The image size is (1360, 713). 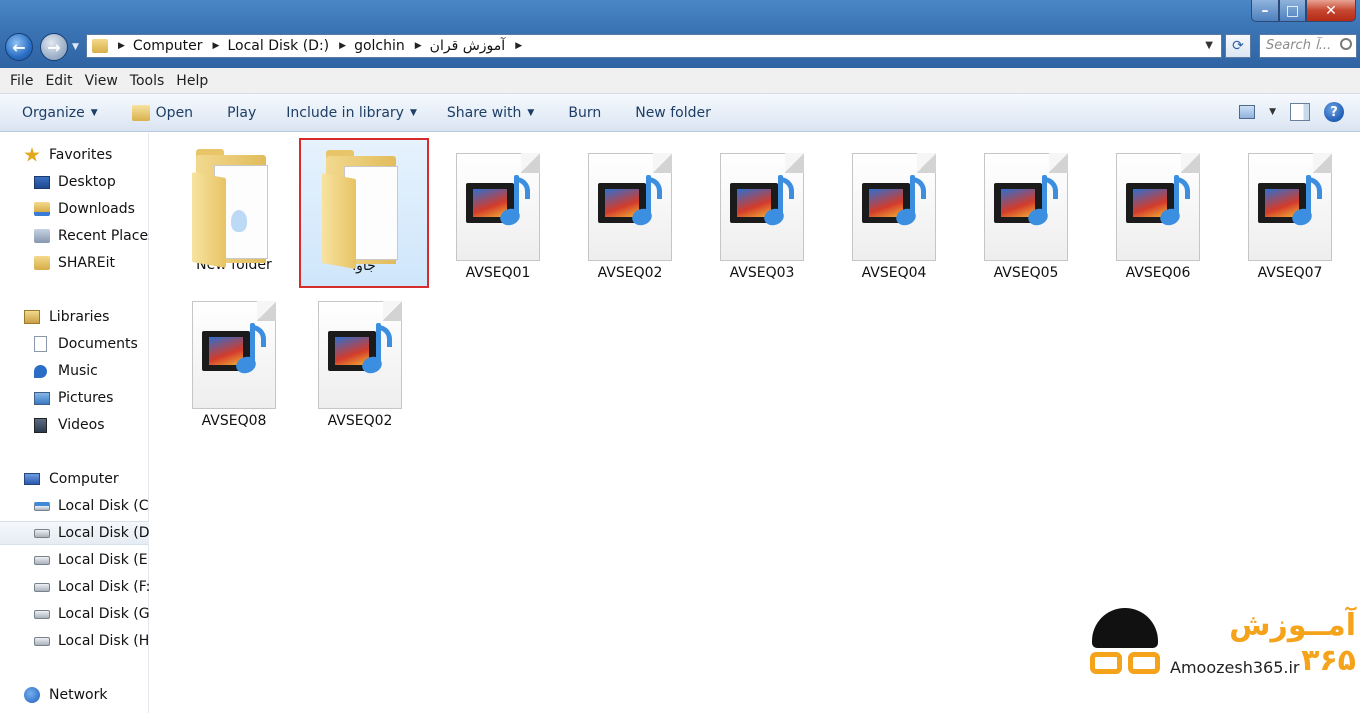 I want to click on downloads-icon, so click(x=42, y=209).